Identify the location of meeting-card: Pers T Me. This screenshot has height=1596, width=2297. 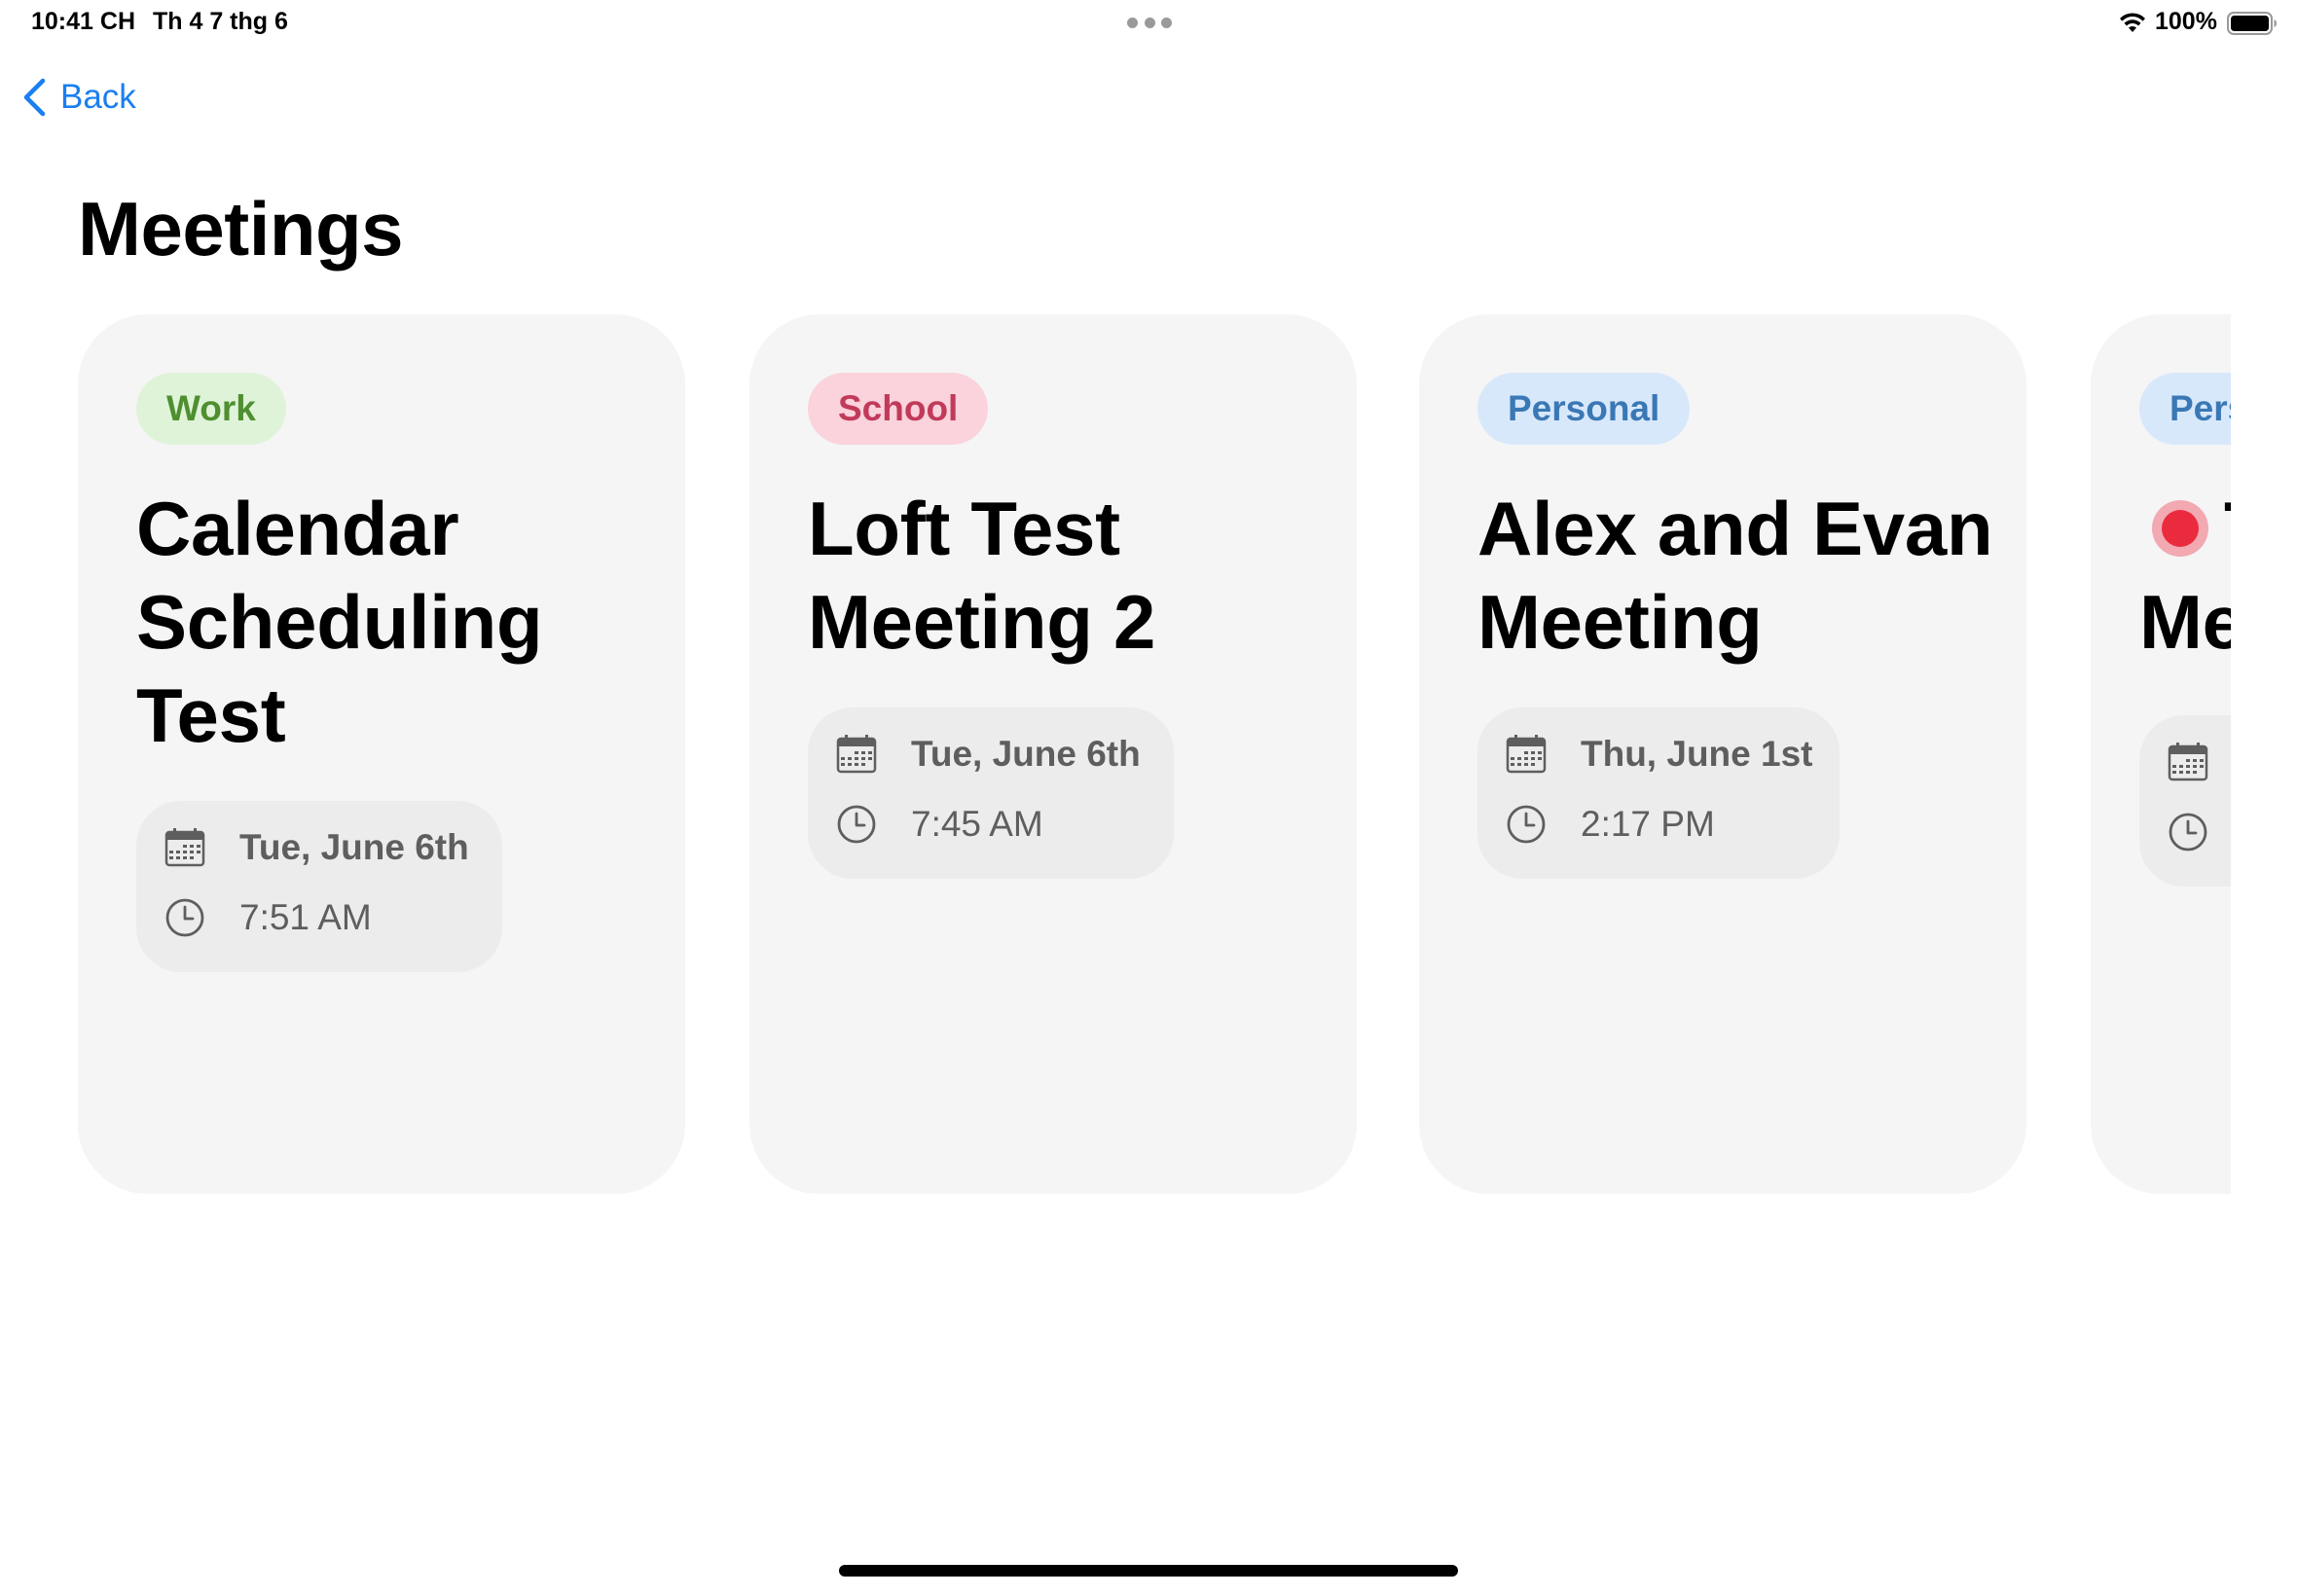
(2161, 754).